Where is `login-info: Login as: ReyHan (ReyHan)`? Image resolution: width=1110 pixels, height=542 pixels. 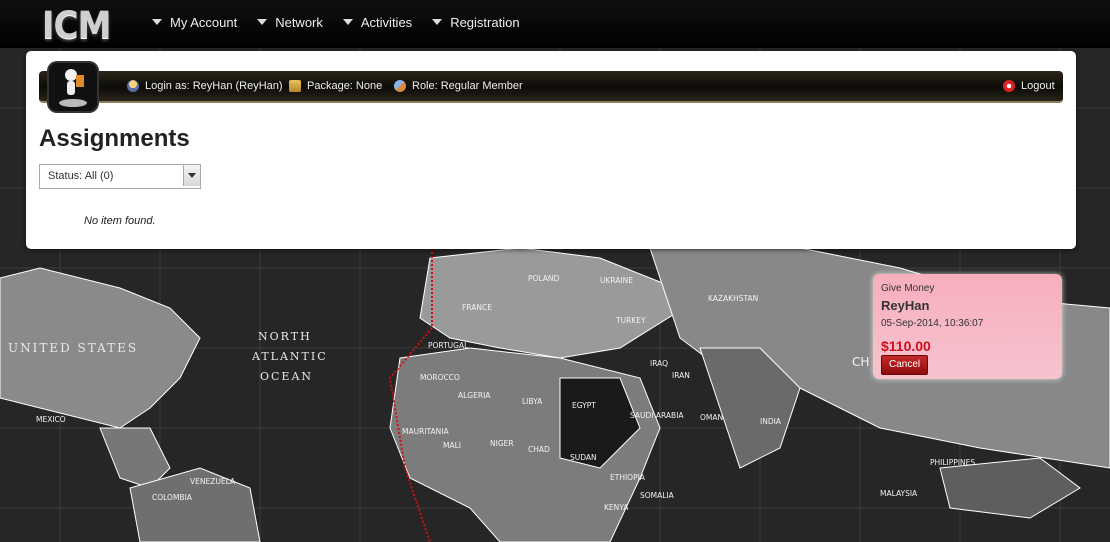
login-info: Login as: ReyHan (ReyHan) is located at coordinates (205, 86).